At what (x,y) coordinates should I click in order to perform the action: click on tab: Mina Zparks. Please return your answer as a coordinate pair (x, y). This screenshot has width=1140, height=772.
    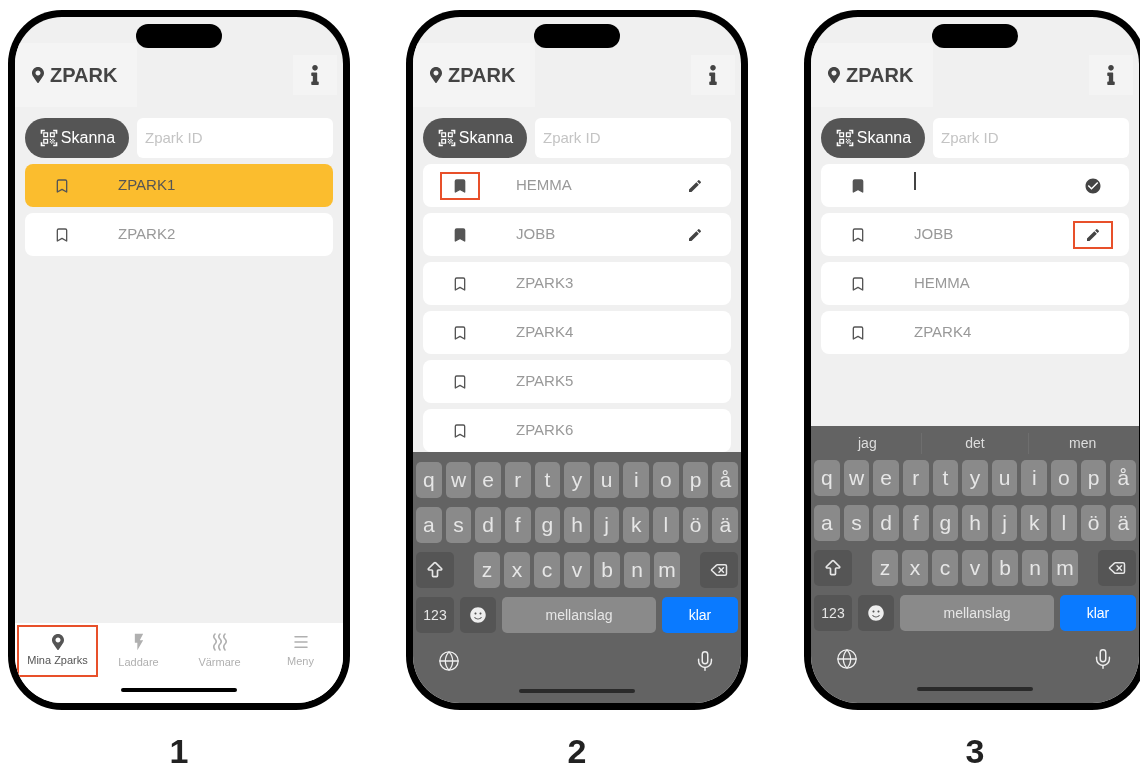
    Looking at the image, I should click on (57, 651).